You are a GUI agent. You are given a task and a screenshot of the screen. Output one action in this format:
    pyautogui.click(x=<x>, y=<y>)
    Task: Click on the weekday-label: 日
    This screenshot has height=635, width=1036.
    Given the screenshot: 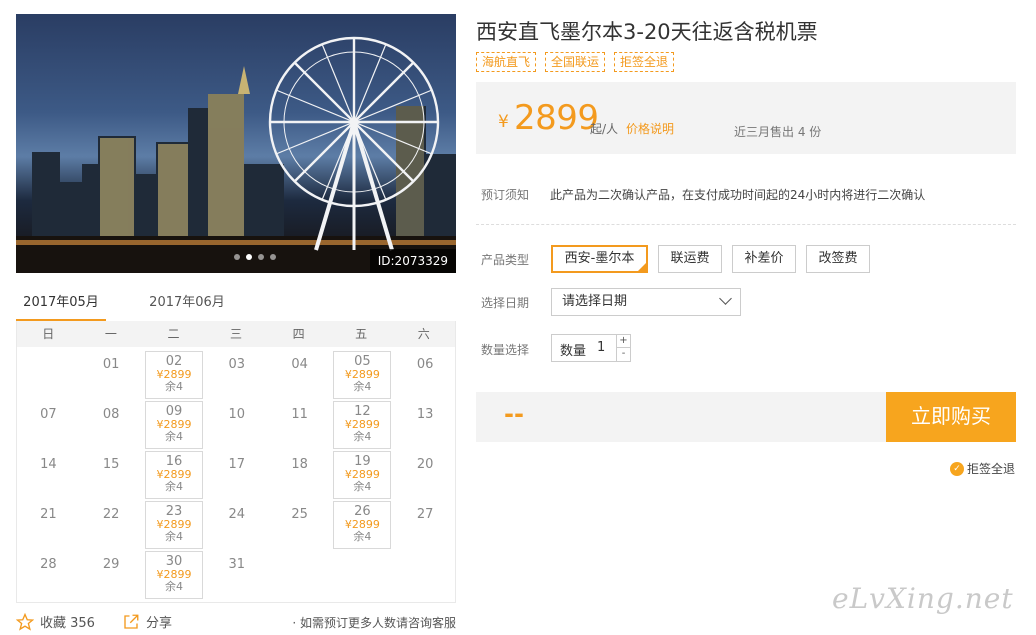 What is the action you would take?
    pyautogui.click(x=48, y=334)
    